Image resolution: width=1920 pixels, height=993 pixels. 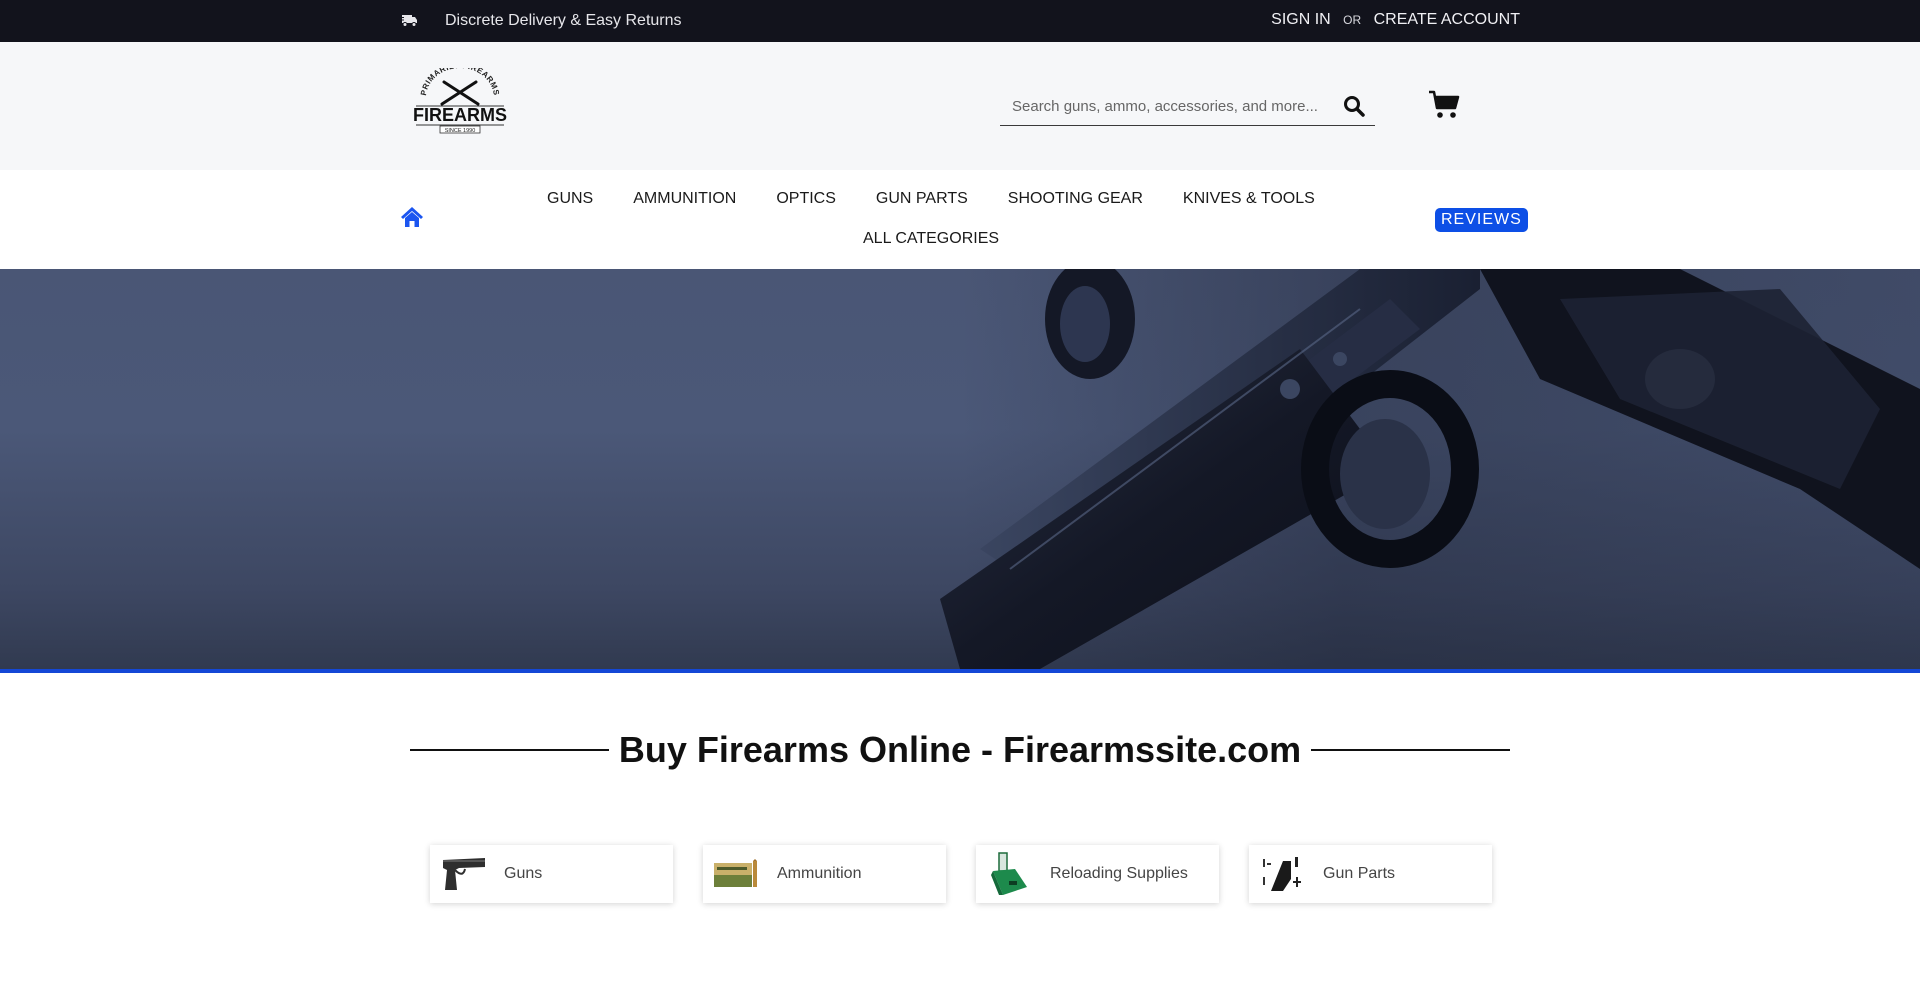 I want to click on category-card-reloading-supplies: Reloading Supplies, so click(x=1097, y=874).